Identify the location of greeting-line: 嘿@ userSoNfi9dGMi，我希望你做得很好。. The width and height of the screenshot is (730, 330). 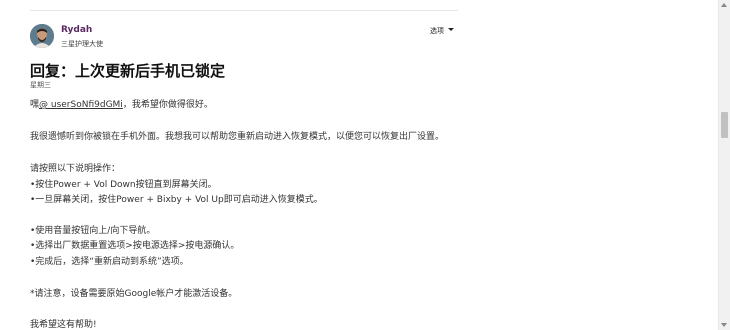
(121, 103).